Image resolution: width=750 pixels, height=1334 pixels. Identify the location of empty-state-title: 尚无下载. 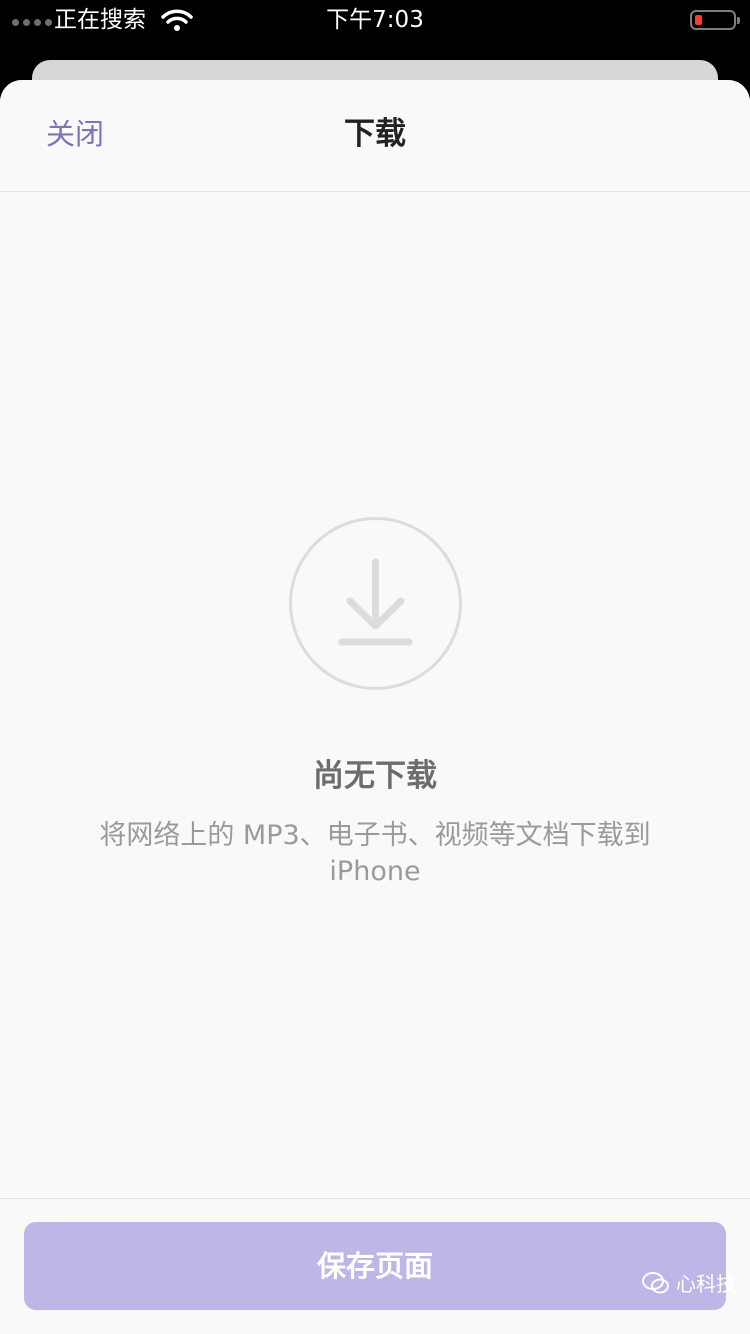
(375, 776).